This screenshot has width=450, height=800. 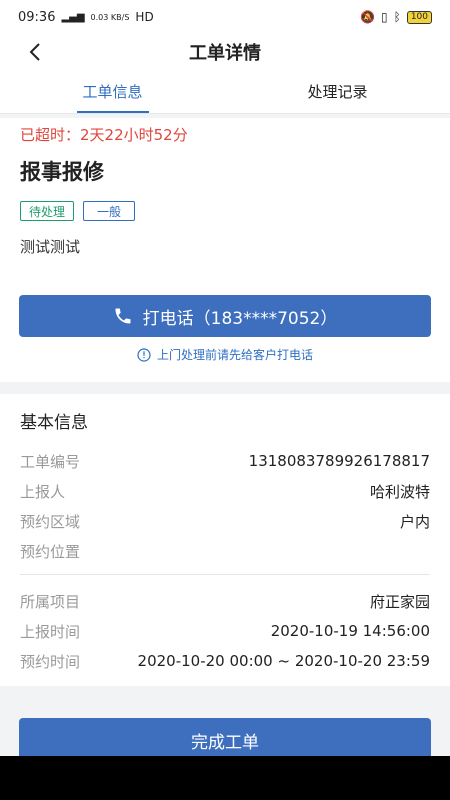 I want to click on info-value: 2020-10-19 14:56:00, so click(x=350, y=631).